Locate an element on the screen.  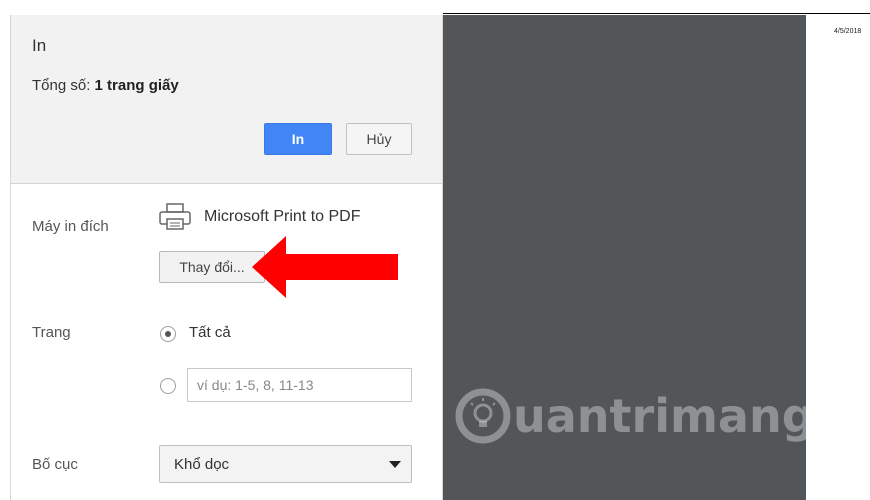
dropdown-caret-icon is located at coordinates (395, 464).